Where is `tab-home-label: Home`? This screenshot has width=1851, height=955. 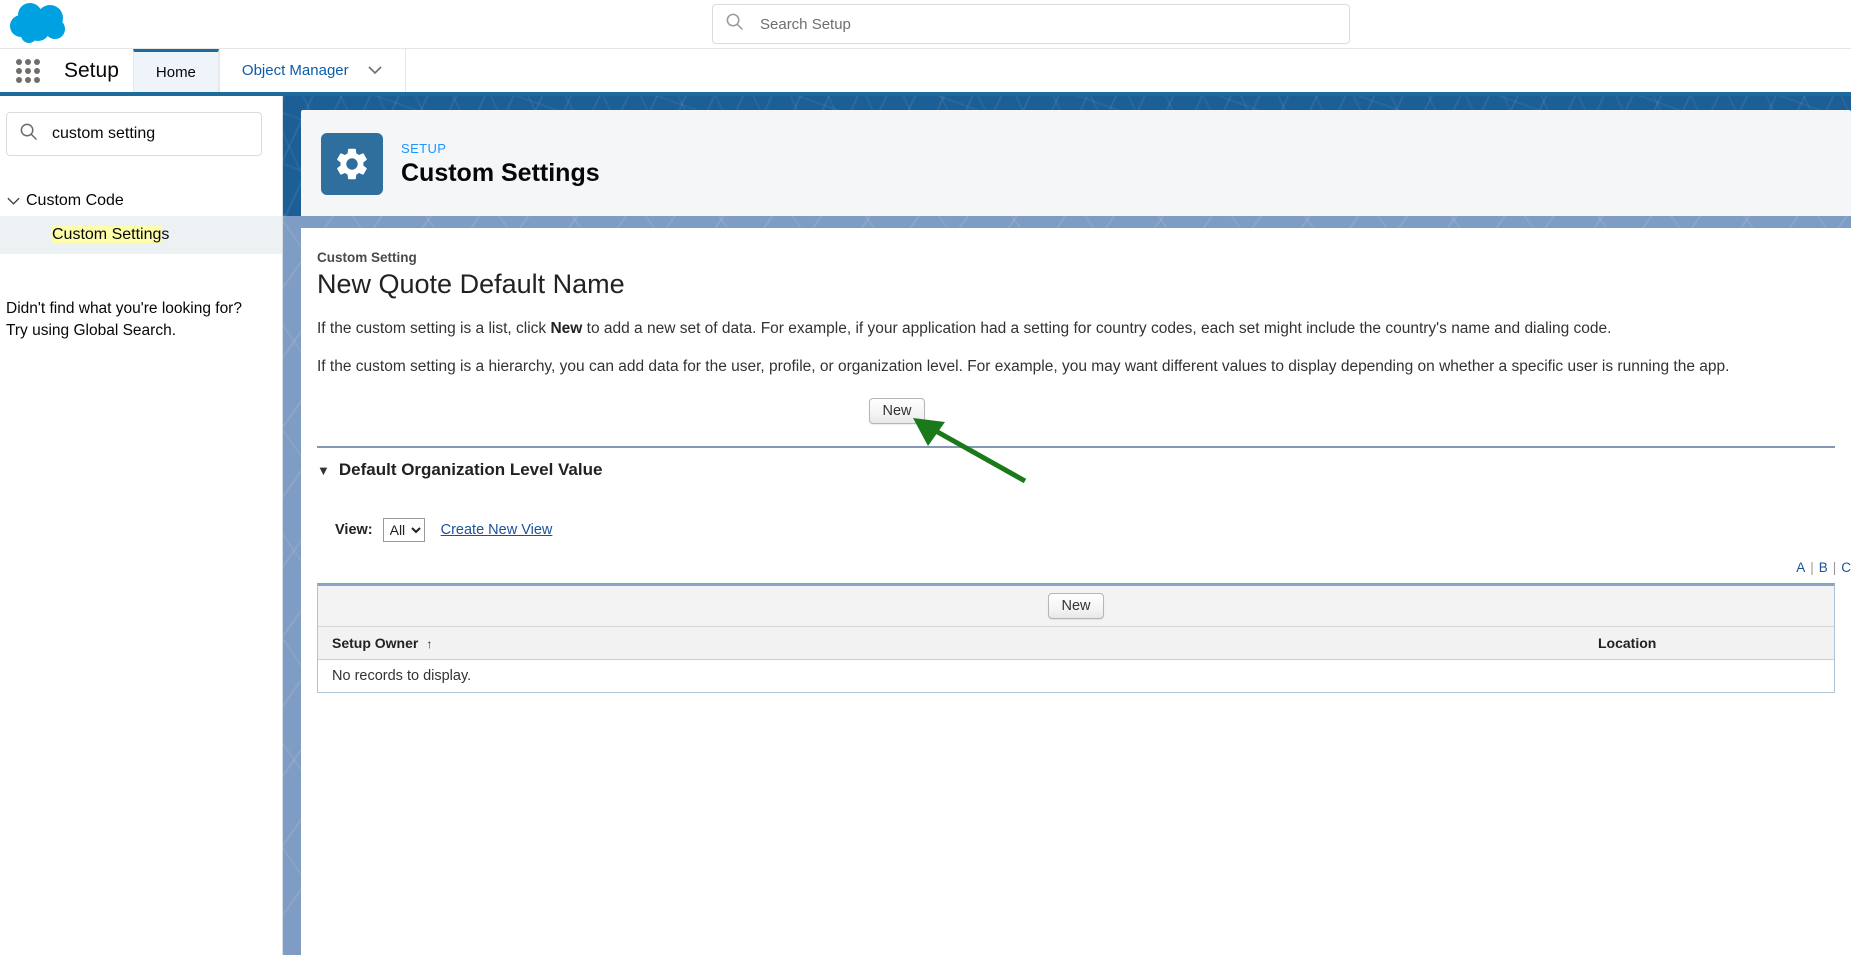 tab-home-label: Home is located at coordinates (175, 72).